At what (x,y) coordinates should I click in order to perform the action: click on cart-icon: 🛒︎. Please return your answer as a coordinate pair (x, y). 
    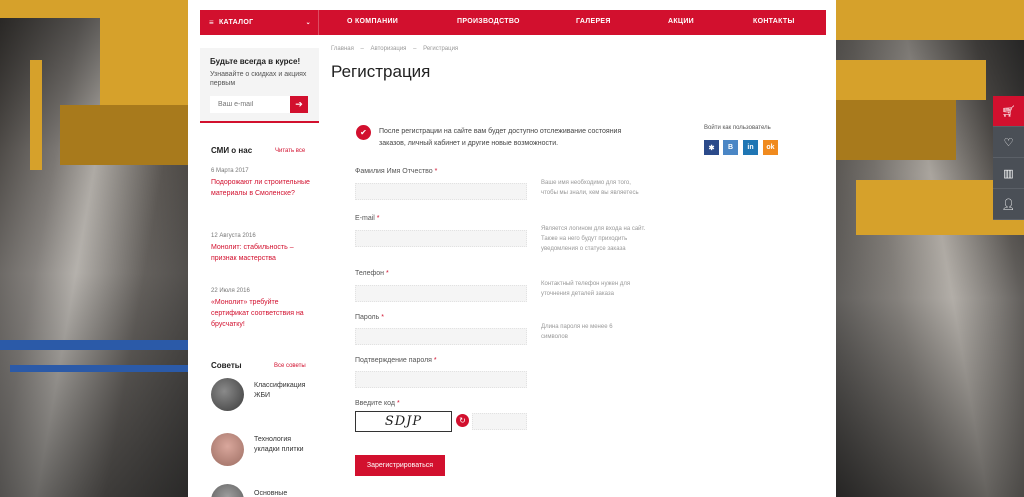
    Looking at the image, I should click on (1008, 111).